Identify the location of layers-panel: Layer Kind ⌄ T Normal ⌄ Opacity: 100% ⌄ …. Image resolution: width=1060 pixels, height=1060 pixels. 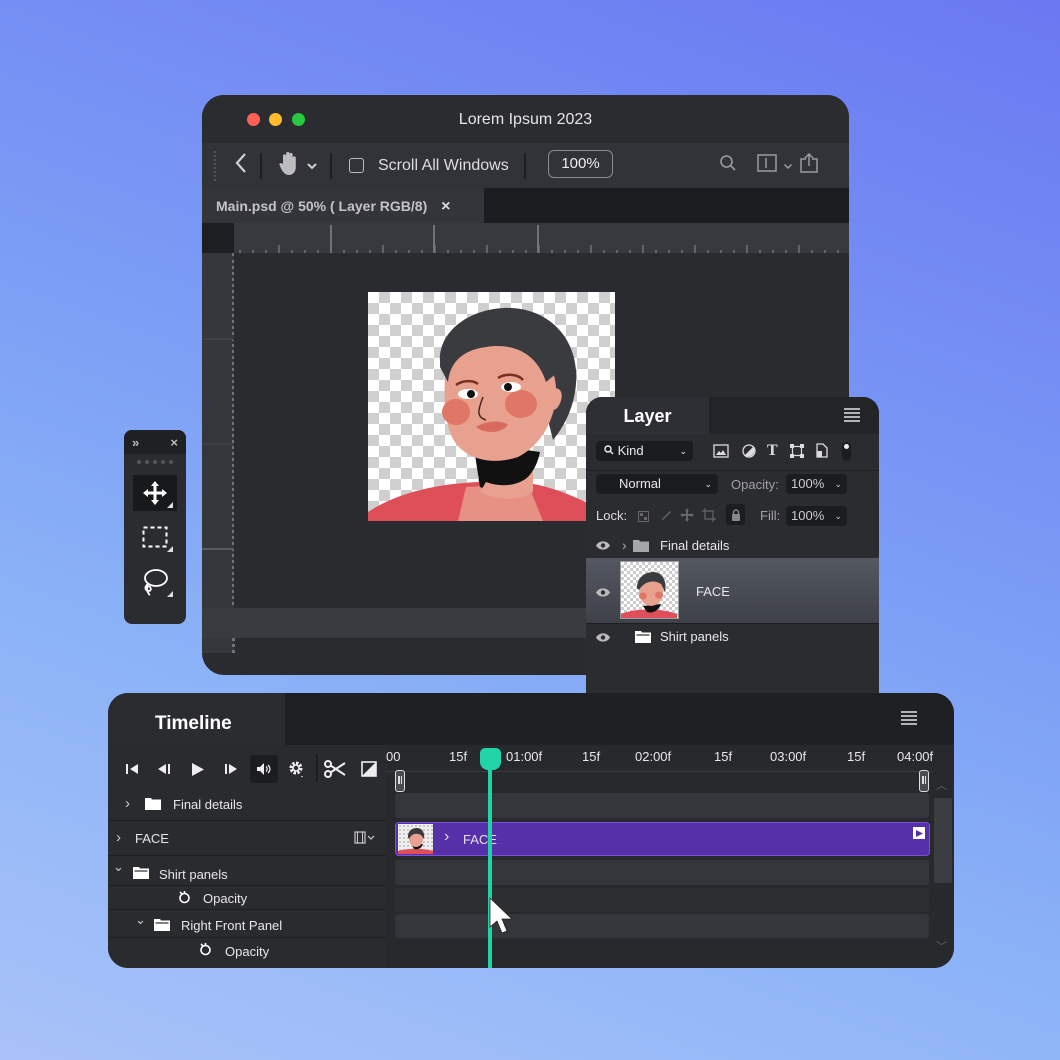
(732, 547).